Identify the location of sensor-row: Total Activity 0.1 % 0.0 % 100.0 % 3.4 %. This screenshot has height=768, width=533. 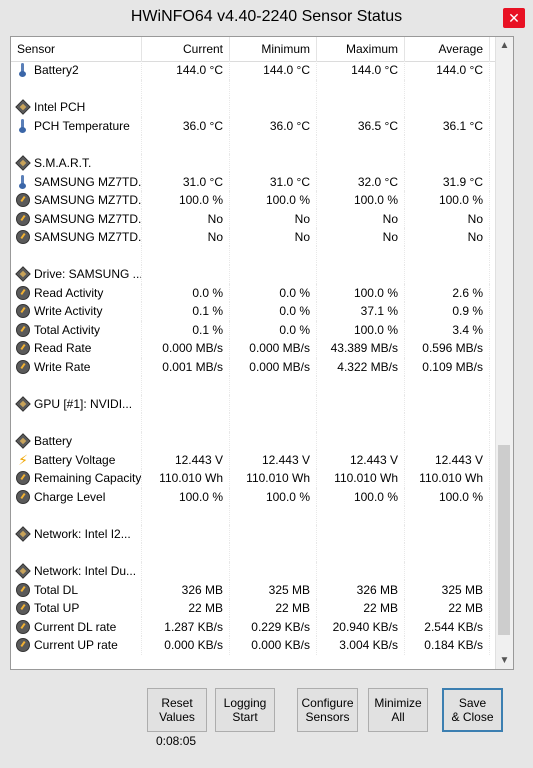
(253, 330).